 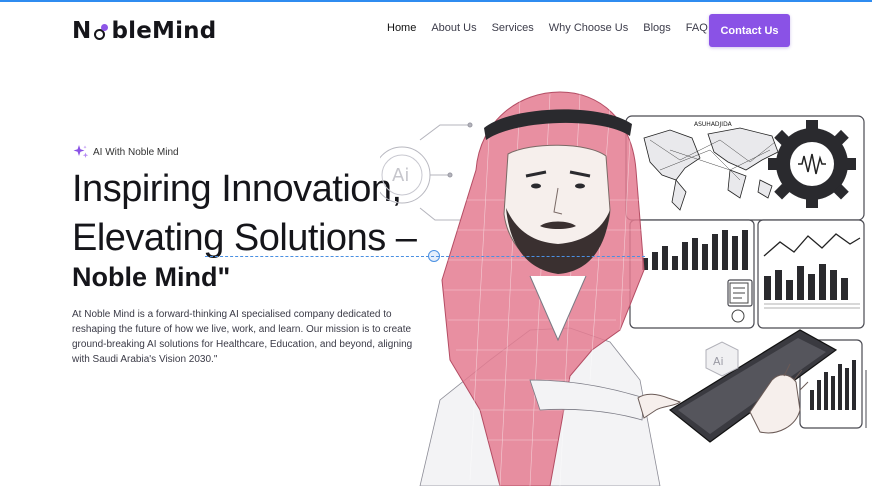 What do you see at coordinates (244, 238) in the screenshot?
I see `hero-heading-line2: Elevating Solutions –` at bounding box center [244, 238].